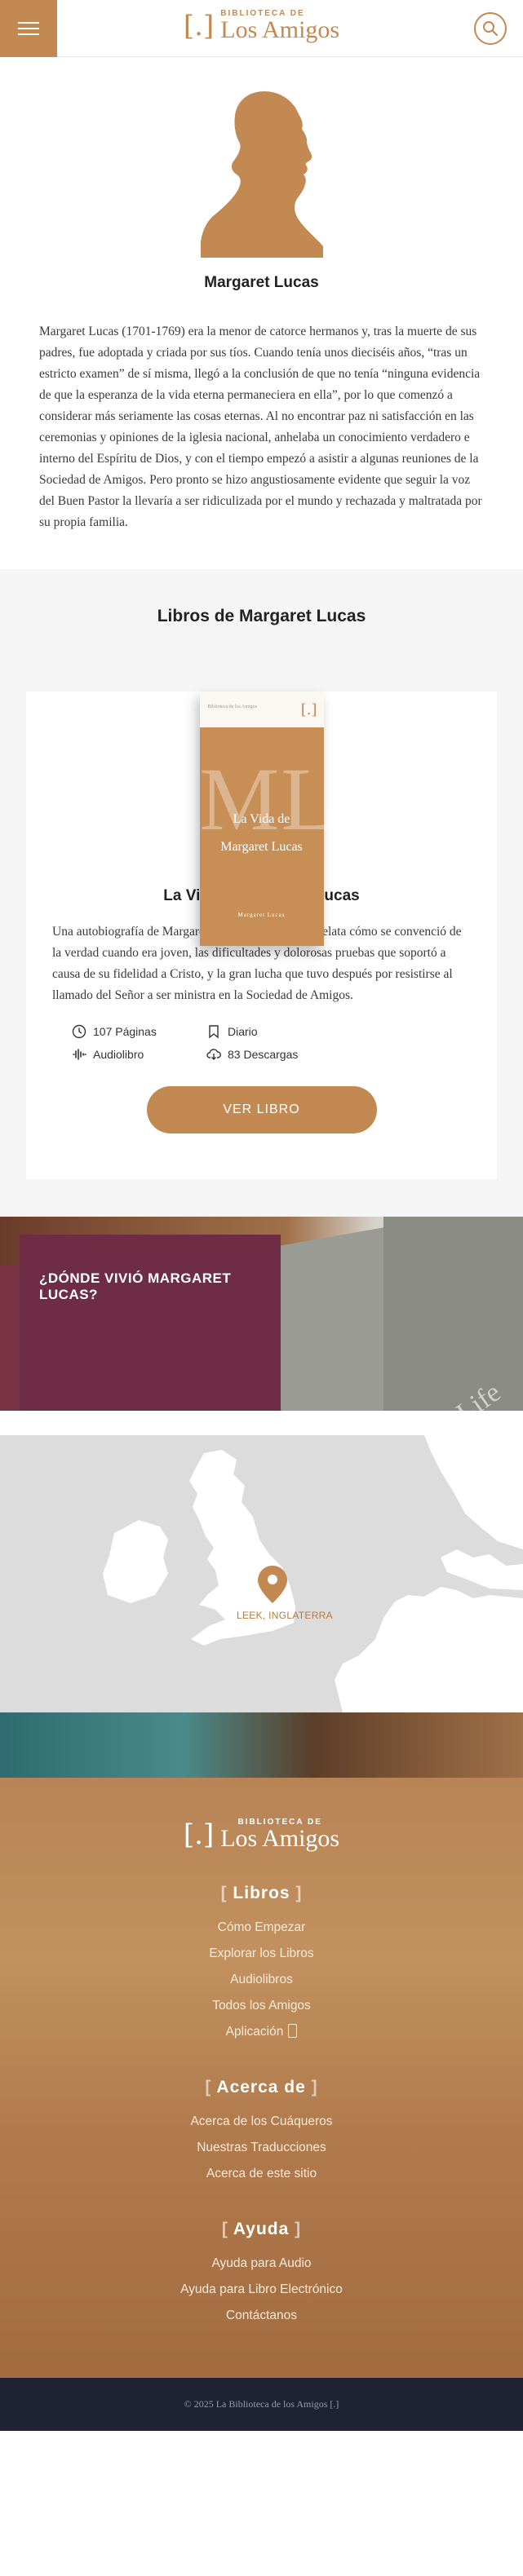 The width and height of the screenshot is (523, 2576). Describe the element at coordinates (261, 1928) in the screenshot. I see `footer-link: Cómo Empezar` at that location.